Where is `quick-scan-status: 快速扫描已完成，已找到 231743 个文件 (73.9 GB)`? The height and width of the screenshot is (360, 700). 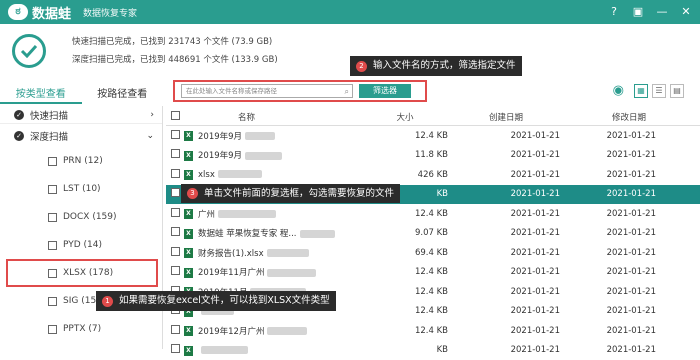
quick-scan-status: 快速扫描已完成，已找到 231743 个文件 (73.9 GB) is located at coordinates (172, 41).